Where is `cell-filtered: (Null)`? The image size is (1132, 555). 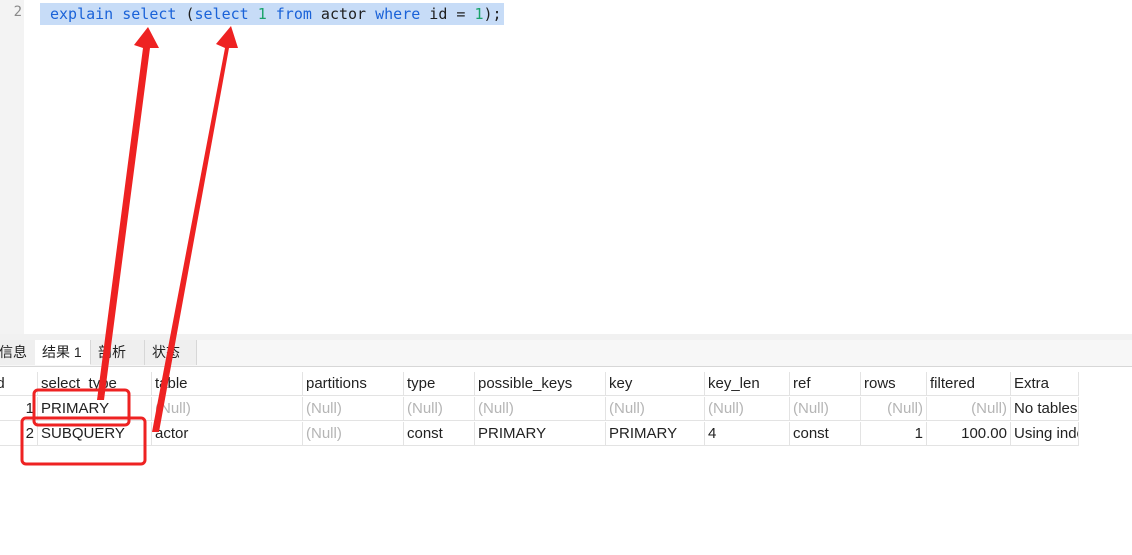
cell-filtered: (Null) is located at coordinates (969, 409).